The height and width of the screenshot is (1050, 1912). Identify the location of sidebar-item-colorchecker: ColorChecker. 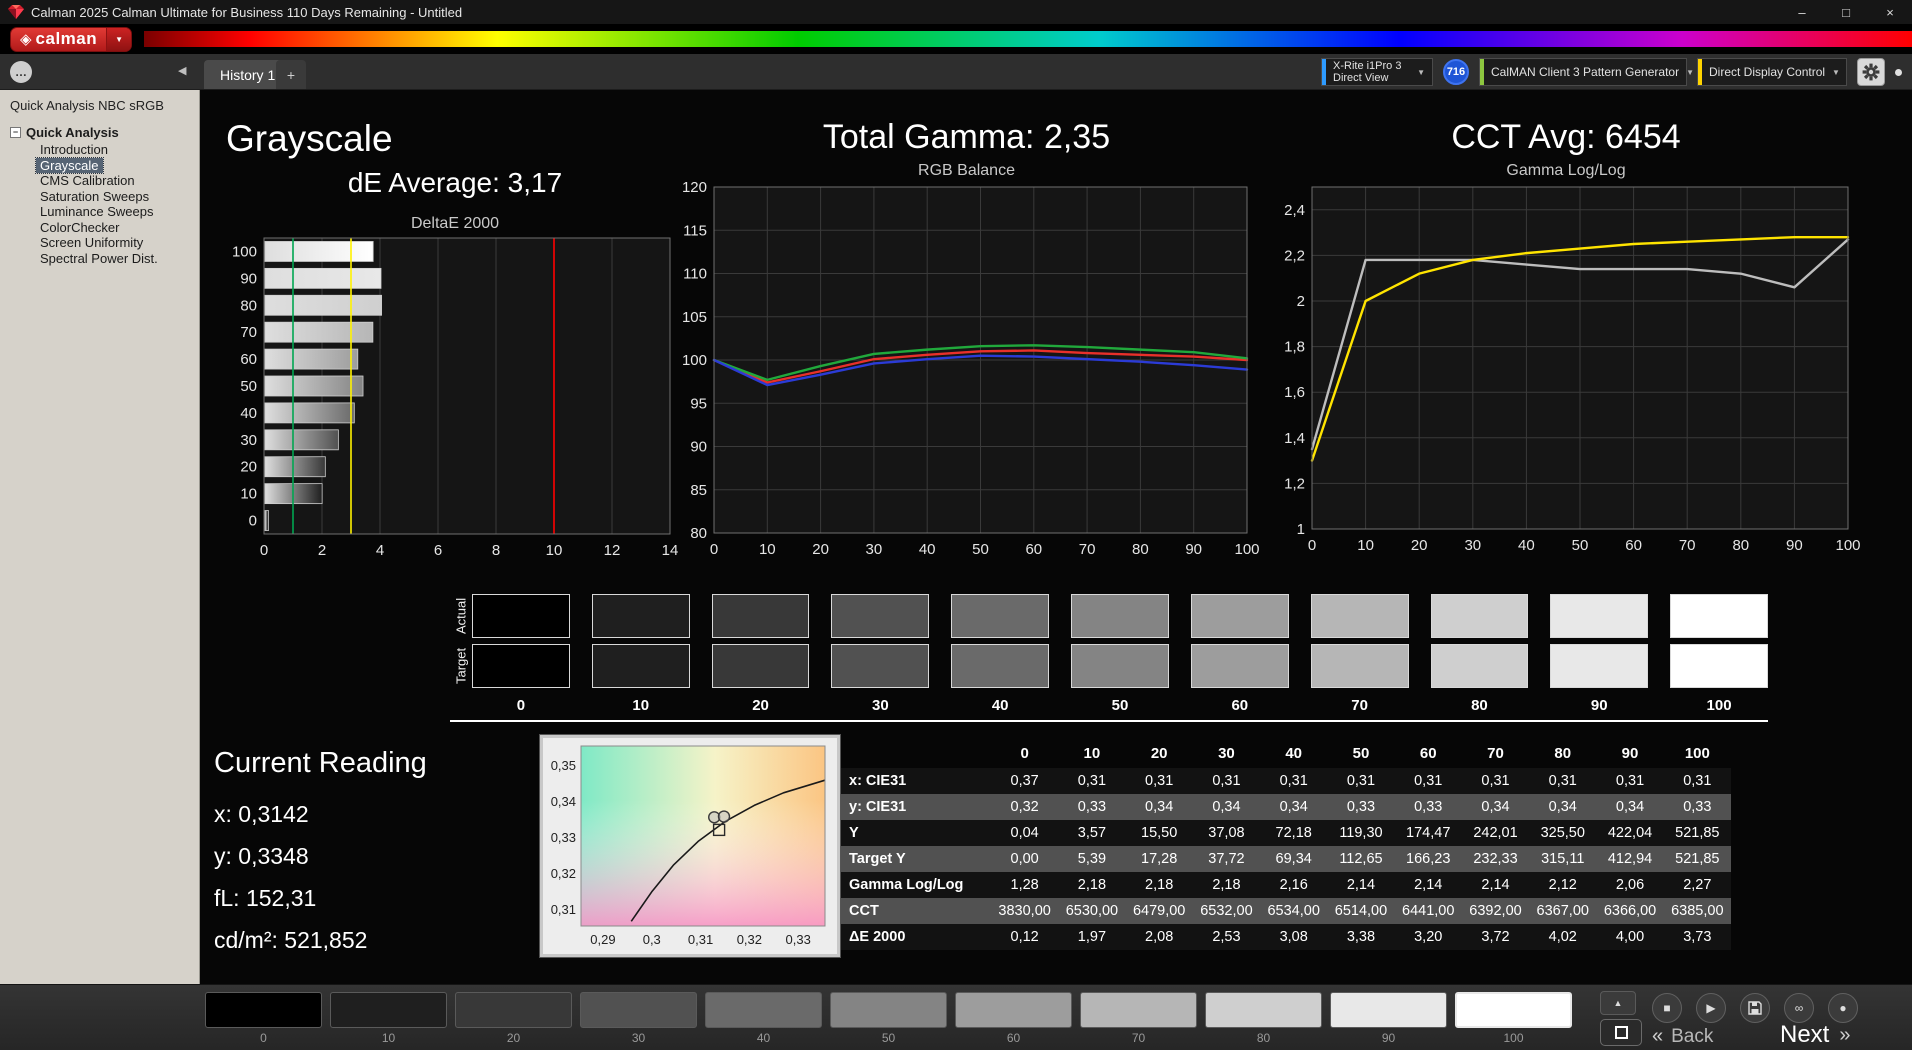
(79, 228).